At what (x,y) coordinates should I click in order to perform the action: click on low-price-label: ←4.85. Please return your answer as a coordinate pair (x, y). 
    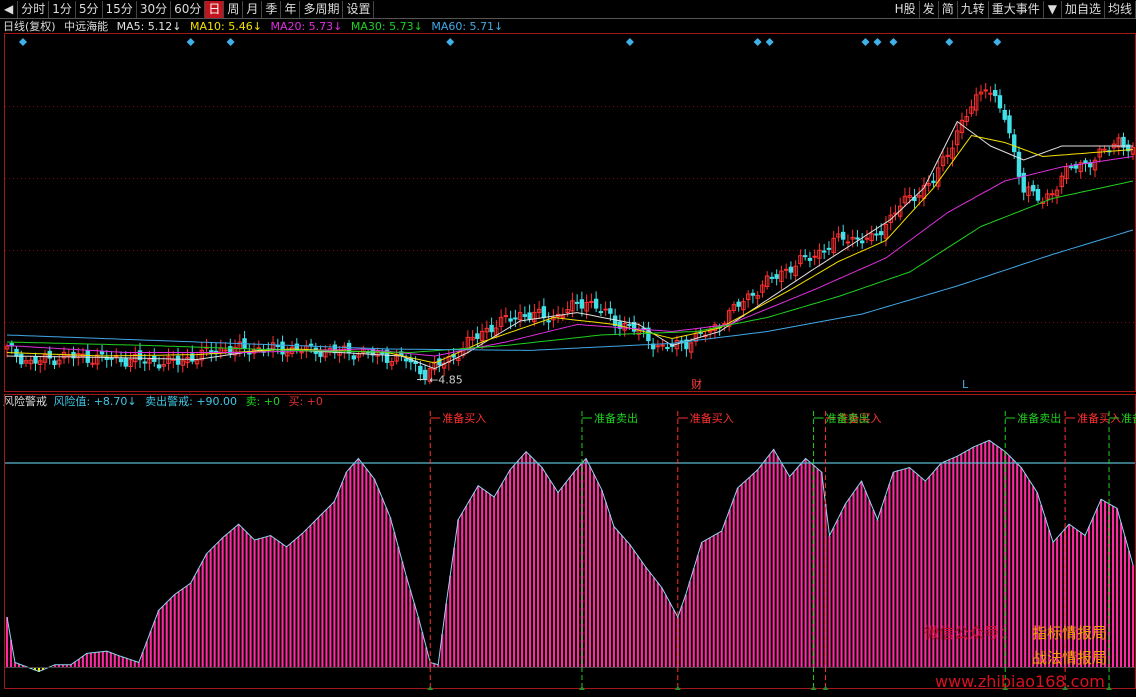
    Looking at the image, I should click on (446, 380).